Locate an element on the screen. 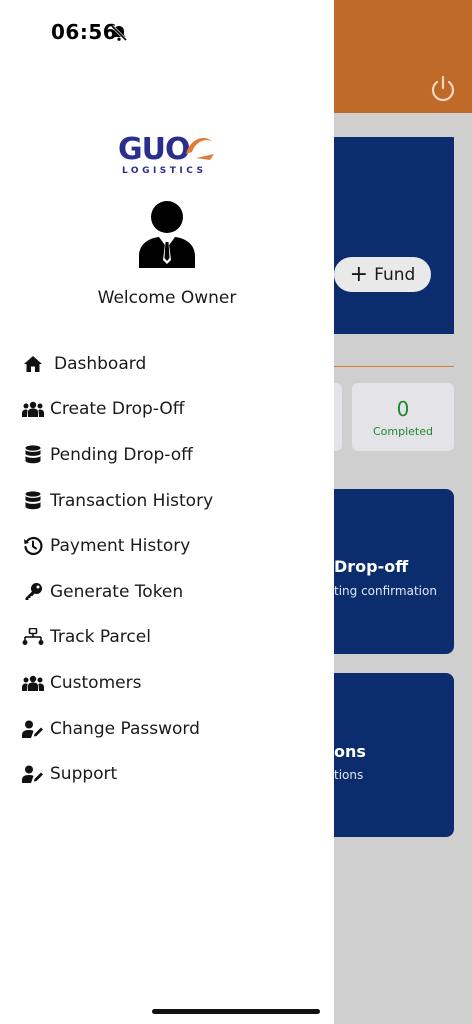 This screenshot has width=472, height=1024. menu-item-customers: Customers is located at coordinates (172, 683).